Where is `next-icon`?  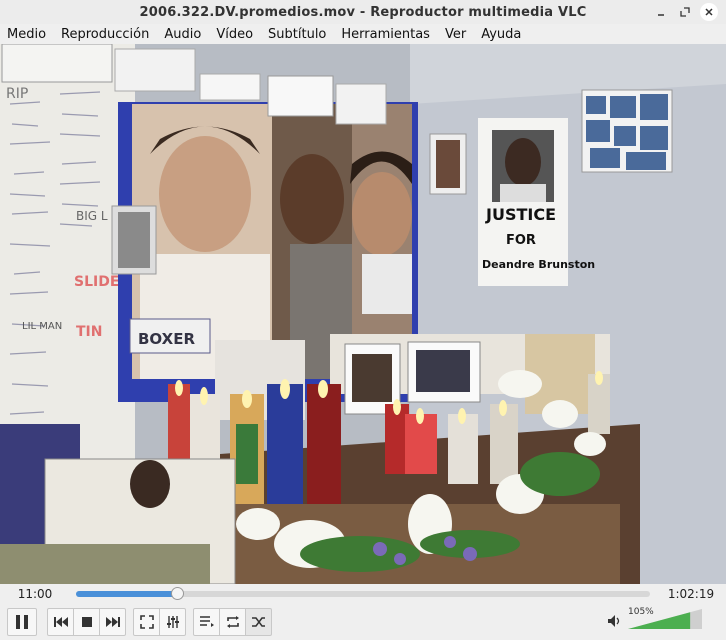
next-icon is located at coordinates (112, 622).